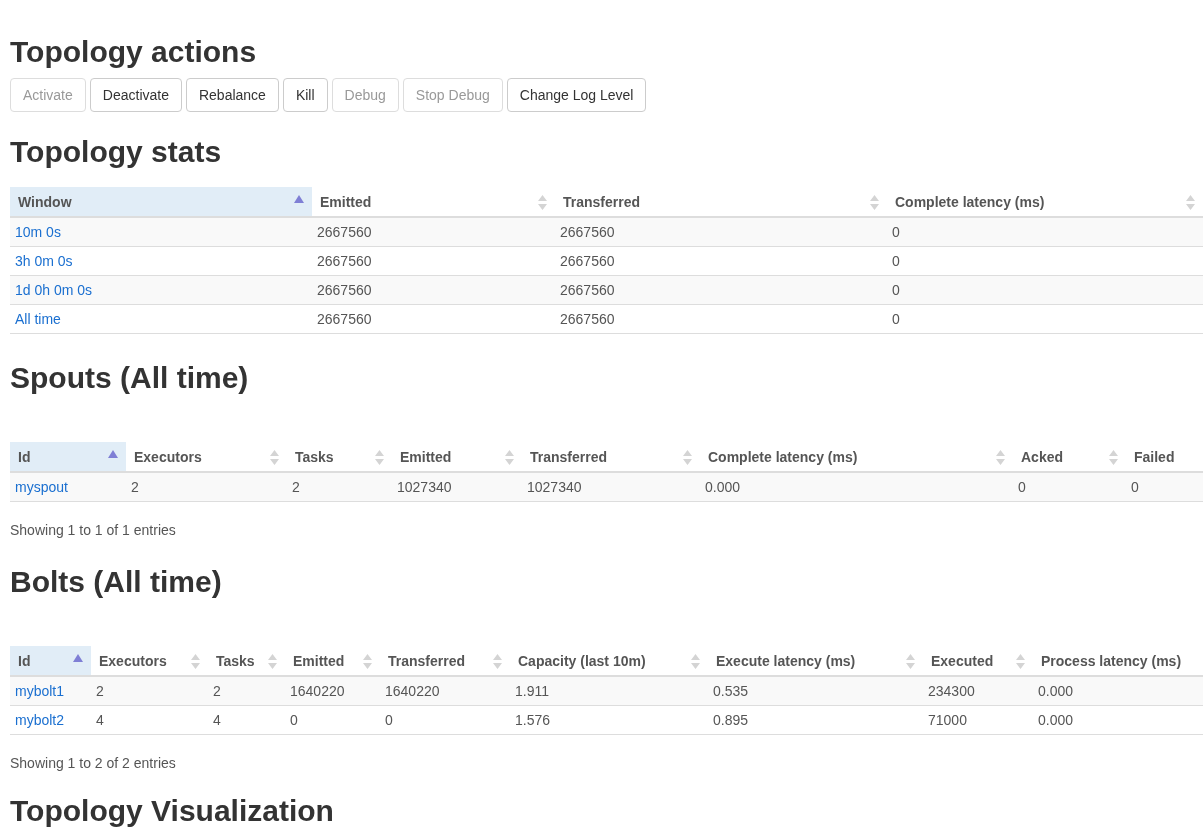 The height and width of the screenshot is (839, 1203). Describe the element at coordinates (161, 202) in the screenshot. I see `column-header: Window` at that location.